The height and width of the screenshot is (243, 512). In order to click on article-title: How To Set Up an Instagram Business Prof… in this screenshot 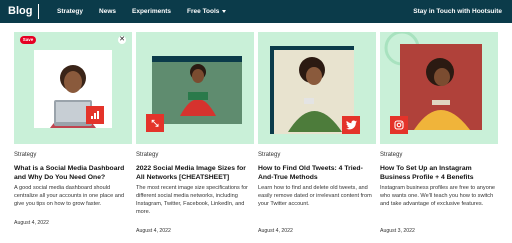, I will do `click(439, 173)`.